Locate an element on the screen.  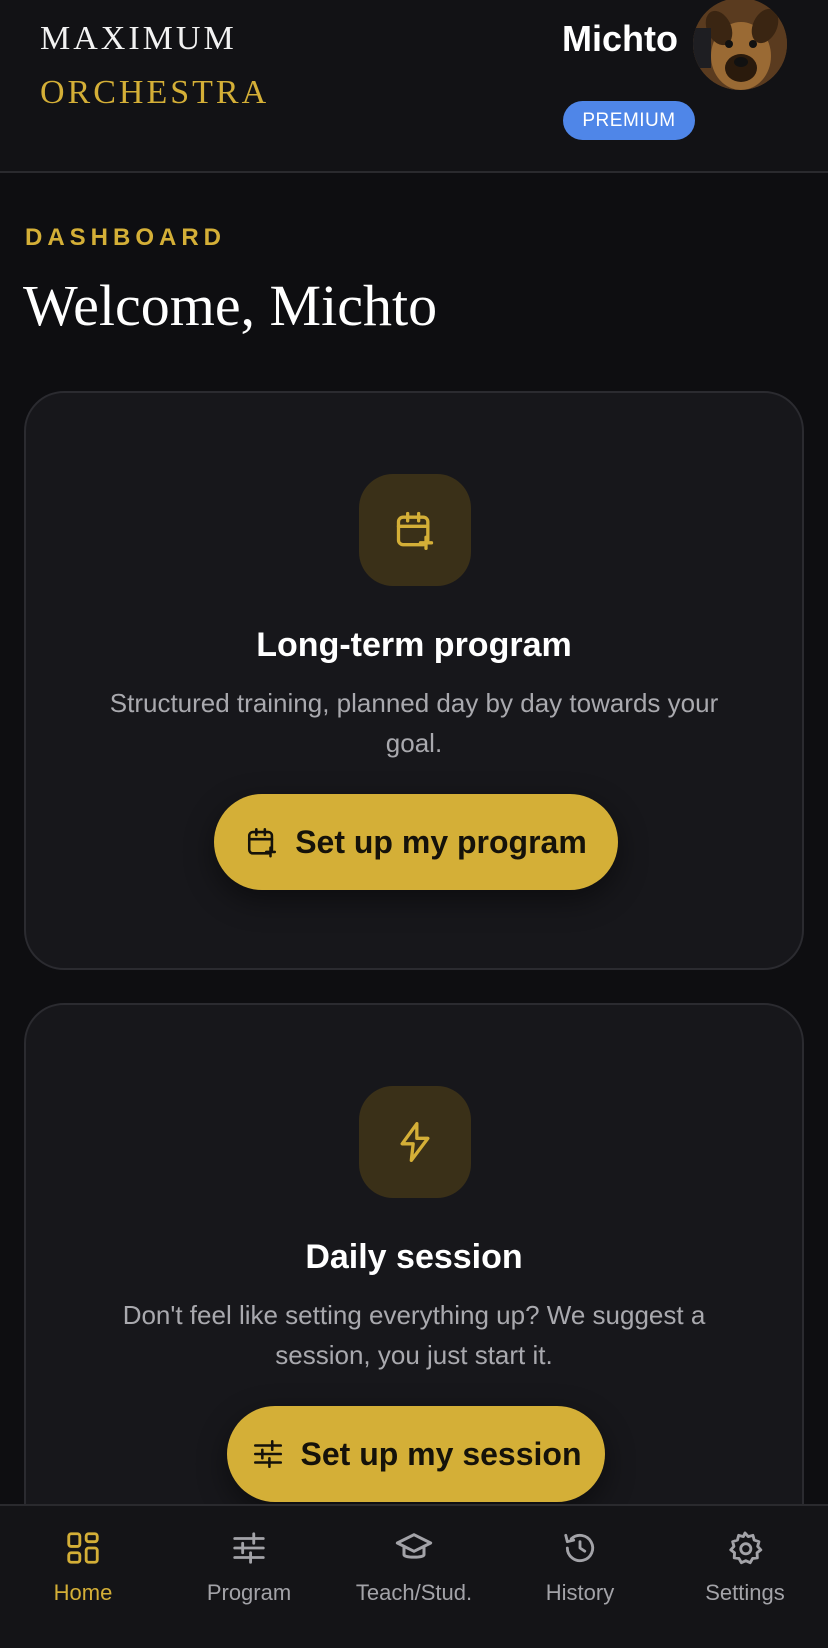
premium-badge: PREMIUM is located at coordinates (629, 120).